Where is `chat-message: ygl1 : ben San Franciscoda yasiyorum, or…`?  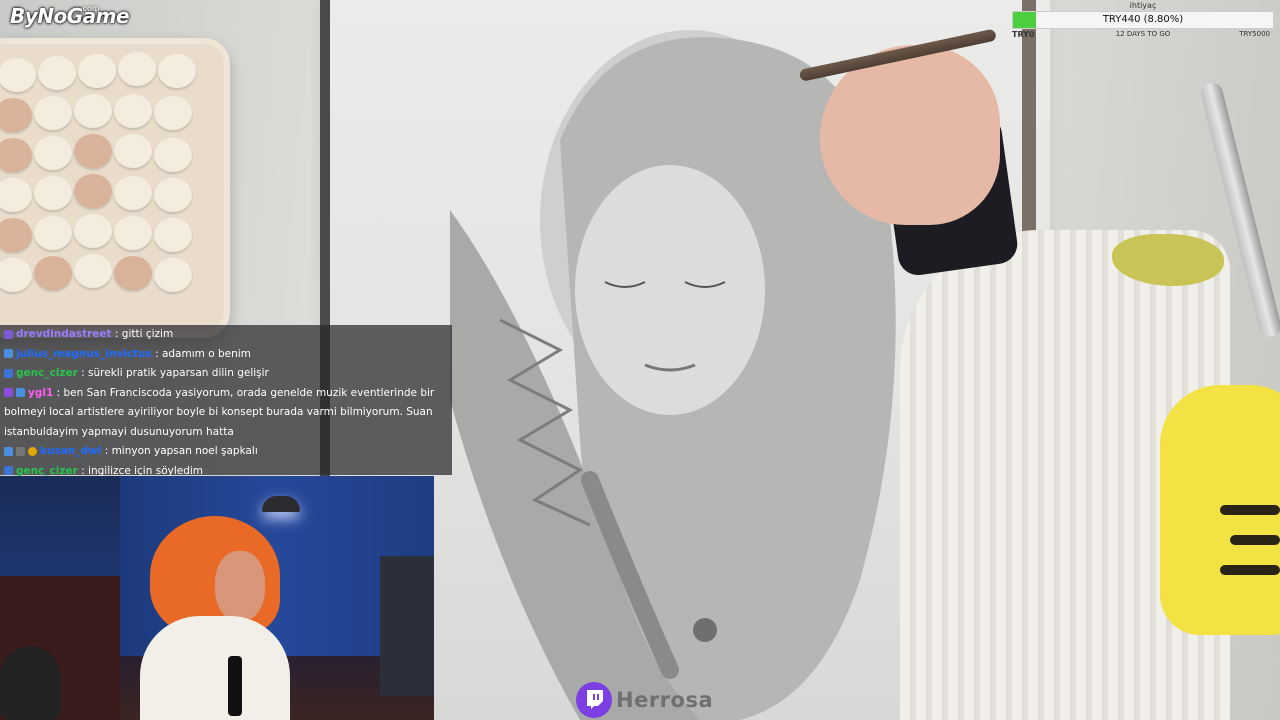 chat-message: ygl1 : ben San Franciscoda yasiyorum, or… is located at coordinates (226, 413).